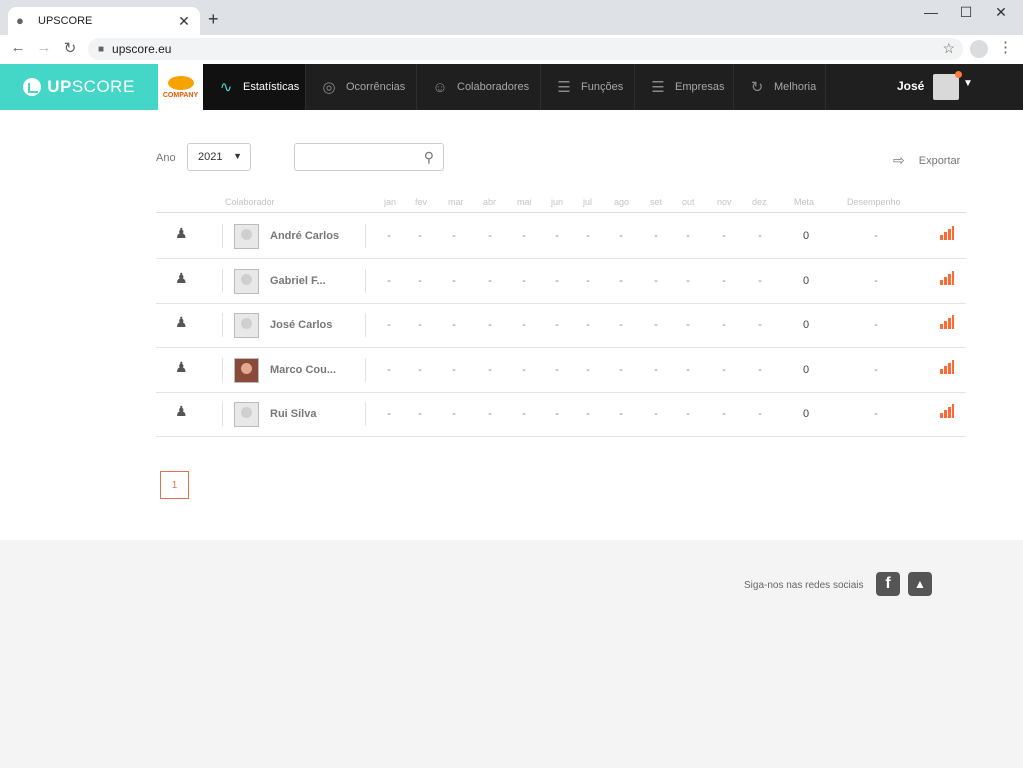  I want to click on table-row: ♟ Gabriel F... - - - - - - - - - - - - 0 -, so click(561, 281).